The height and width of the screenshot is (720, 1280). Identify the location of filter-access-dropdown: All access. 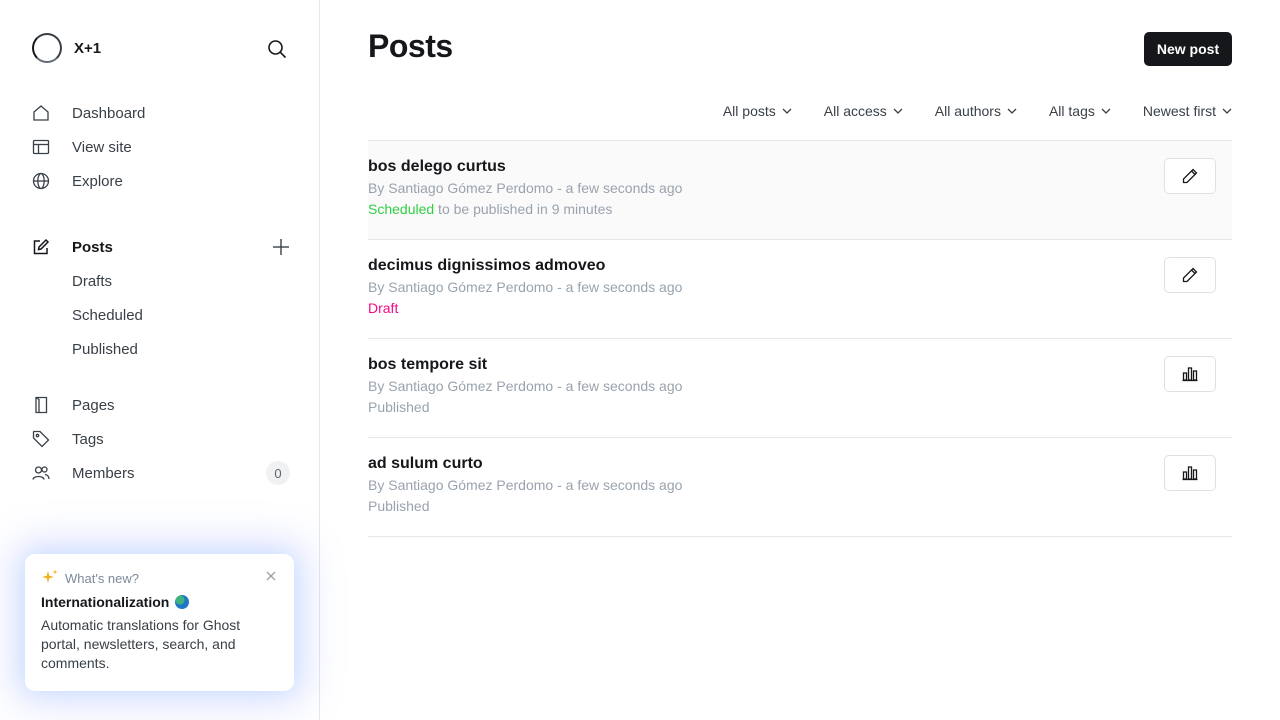
(863, 111).